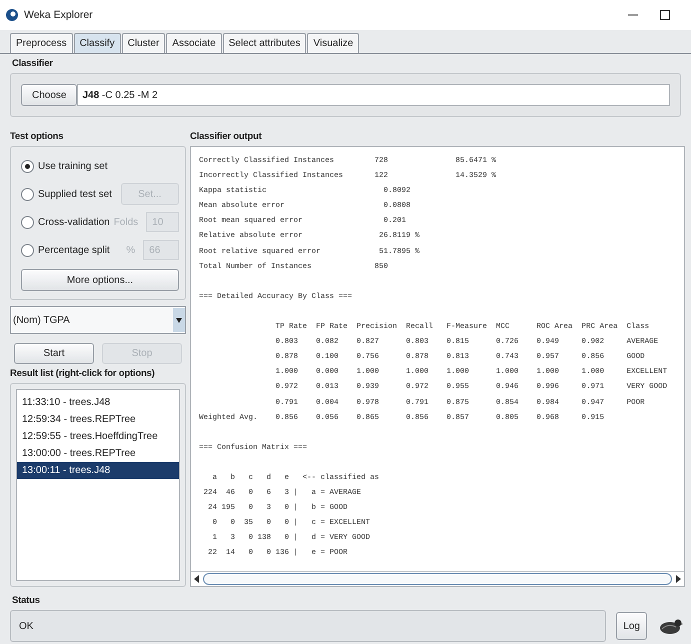  I want to click on section-heading: Result list (right-click for options), so click(83, 374).